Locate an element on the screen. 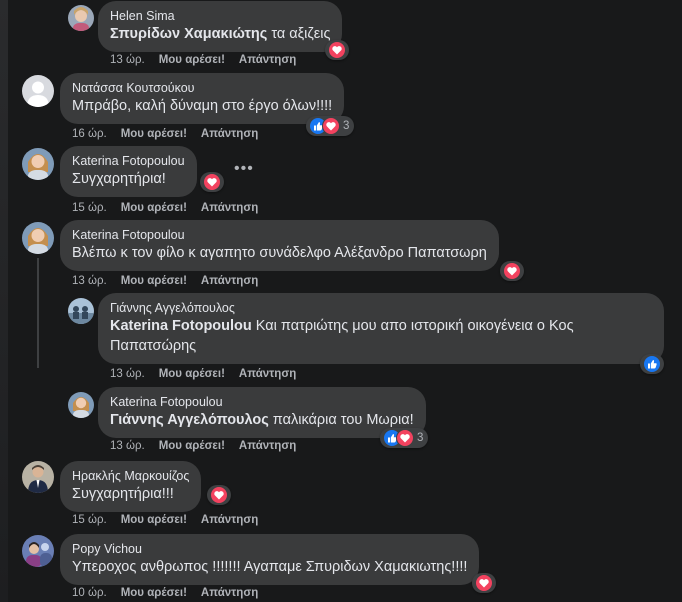 The height and width of the screenshot is (602, 682). comment-text: Συγχαρητήρια!!! is located at coordinates (123, 494).